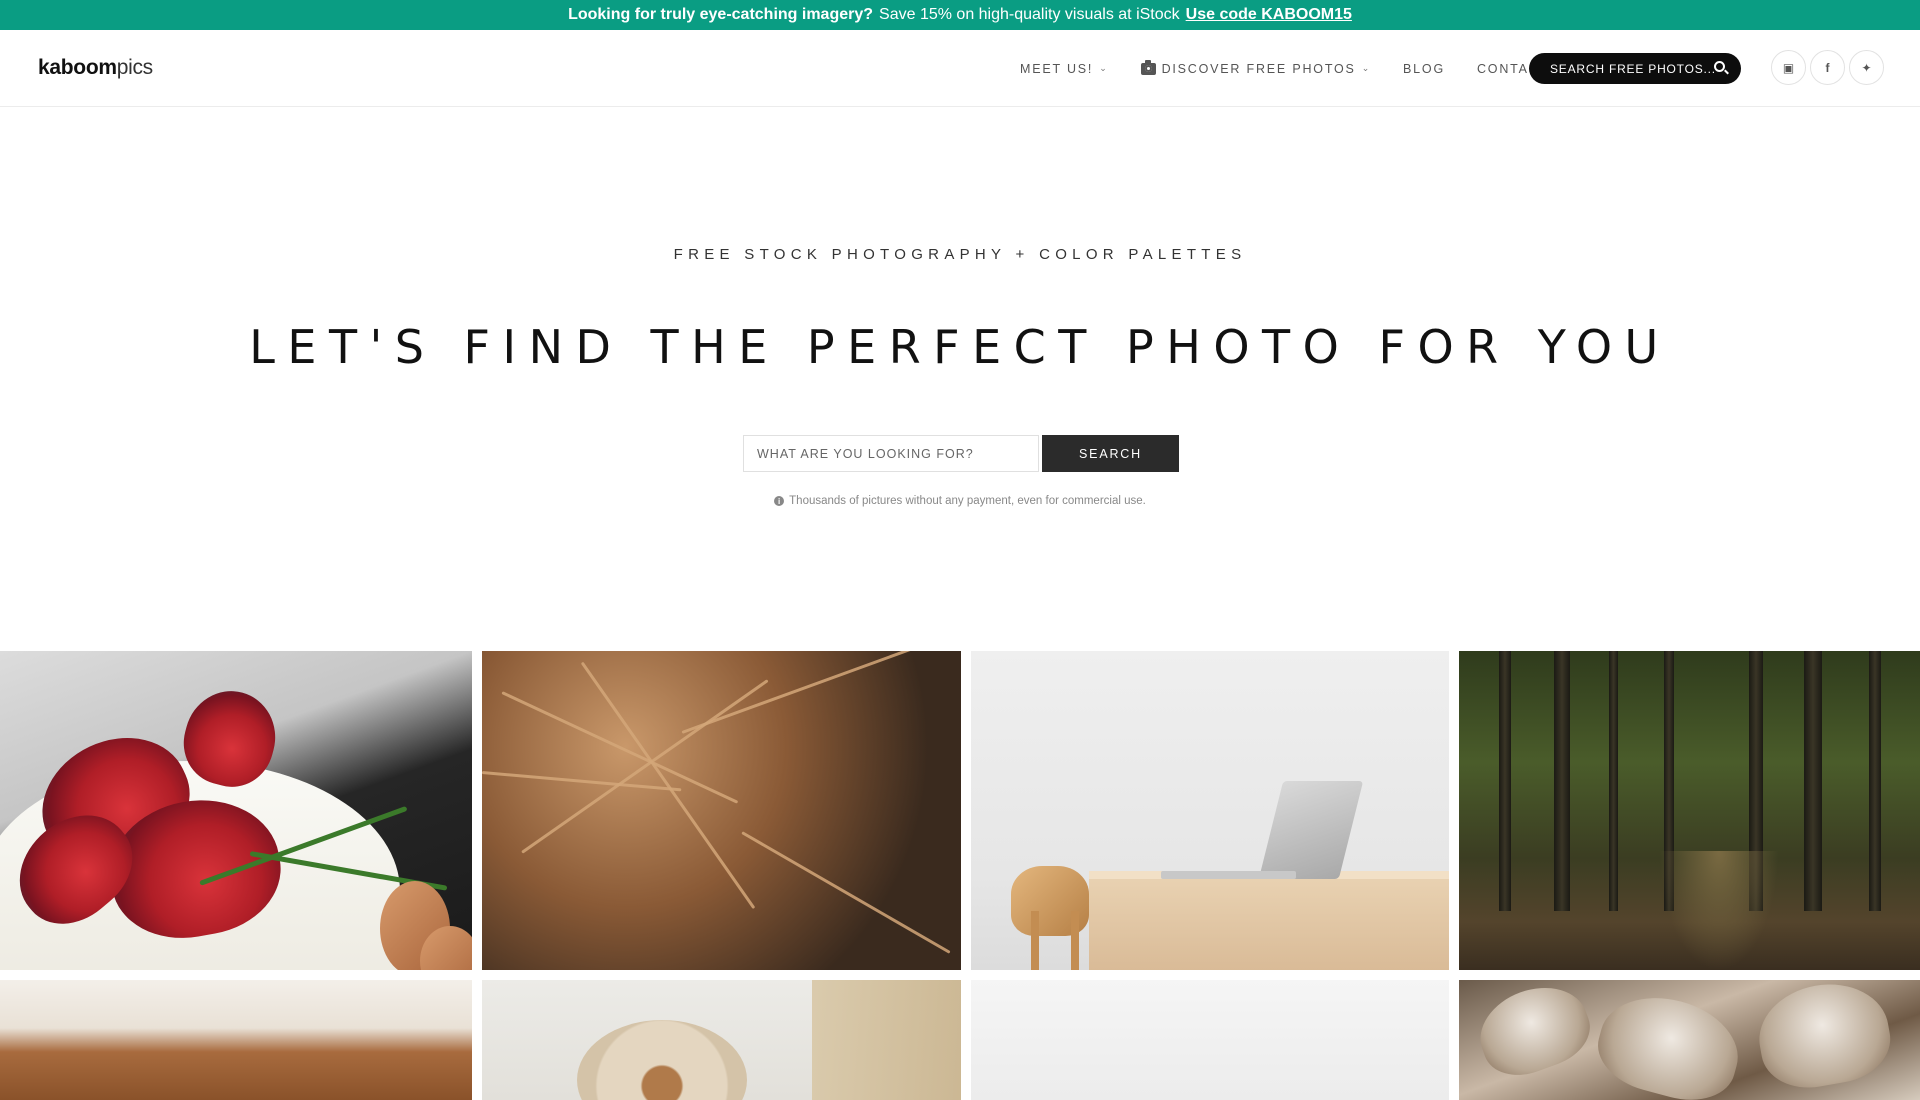 The height and width of the screenshot is (1100, 1920). What do you see at coordinates (1689, 810) in the screenshot?
I see `photo-tile-forest` at bounding box center [1689, 810].